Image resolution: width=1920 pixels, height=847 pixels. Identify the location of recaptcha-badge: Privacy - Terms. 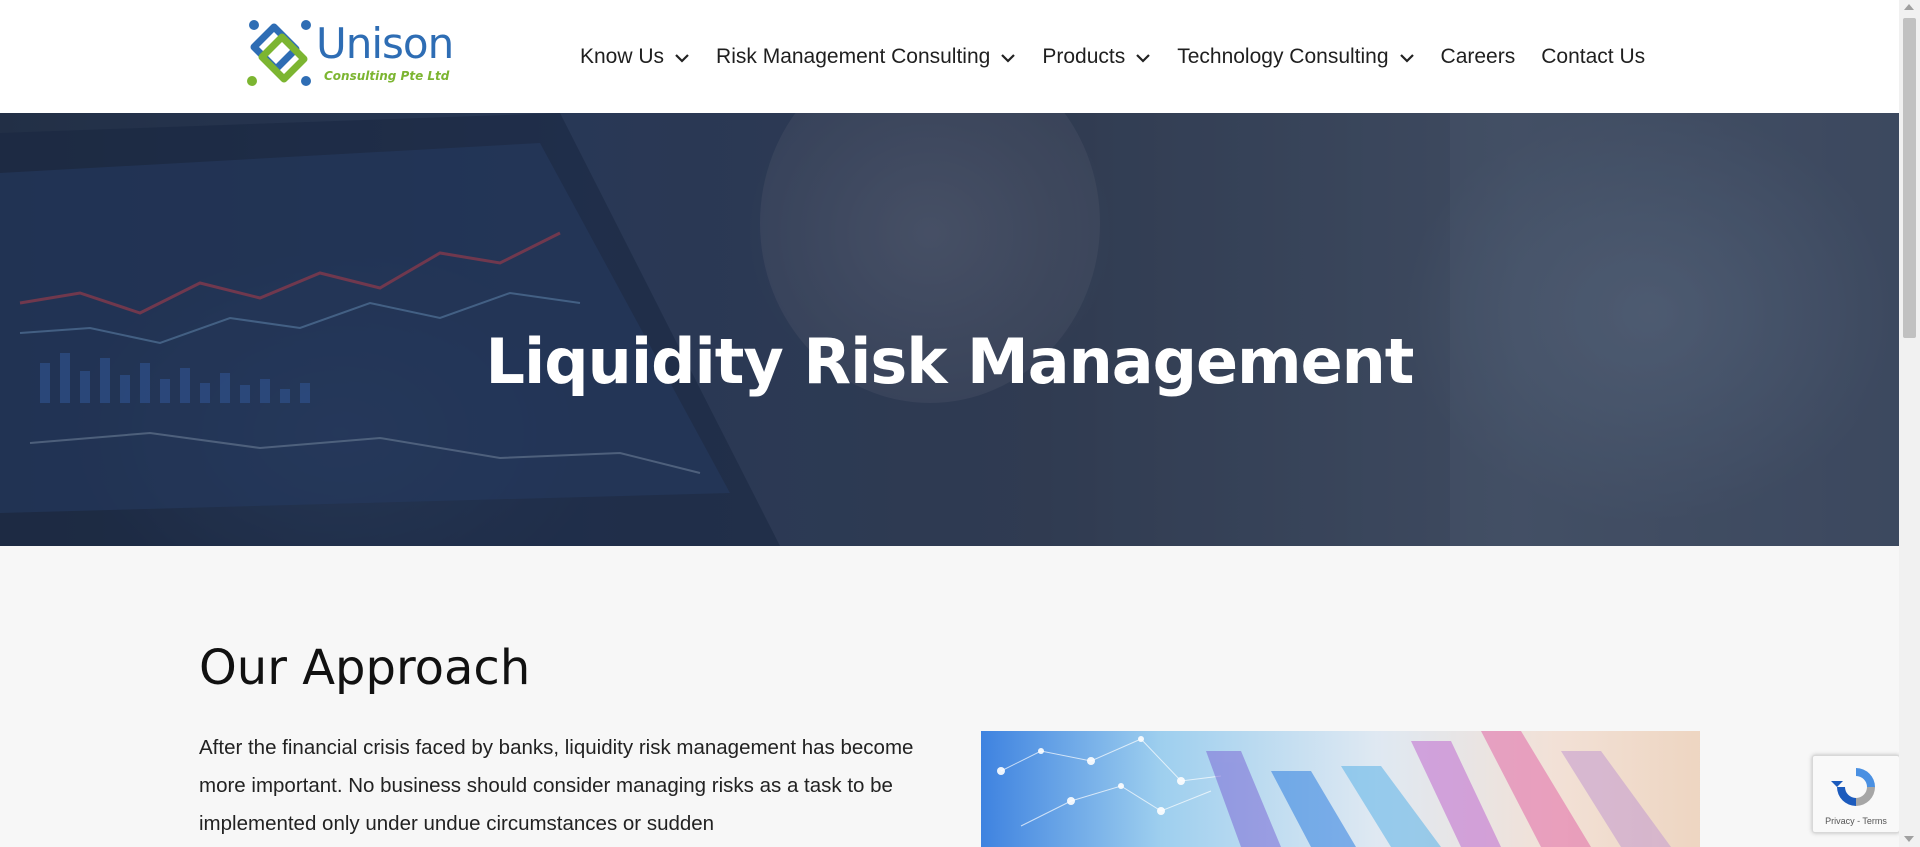
(1855, 794).